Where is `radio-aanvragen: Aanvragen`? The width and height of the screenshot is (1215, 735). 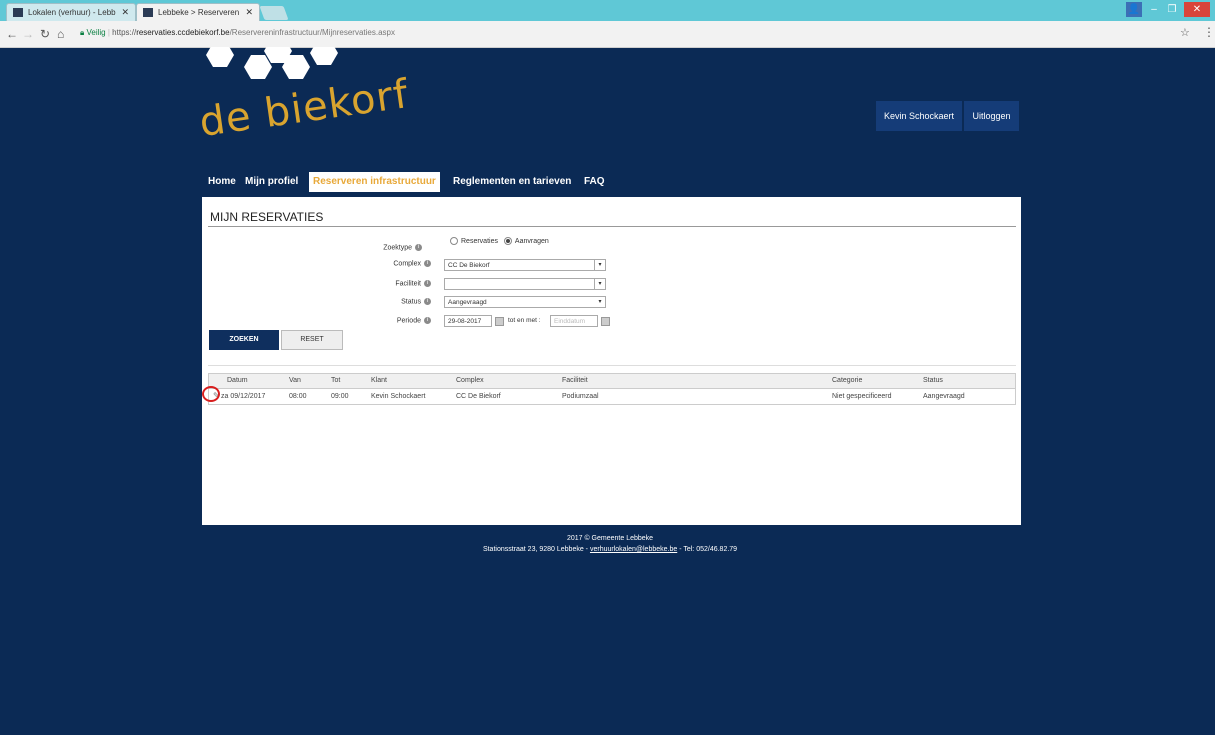
radio-aanvragen: Aanvragen is located at coordinates (526, 241).